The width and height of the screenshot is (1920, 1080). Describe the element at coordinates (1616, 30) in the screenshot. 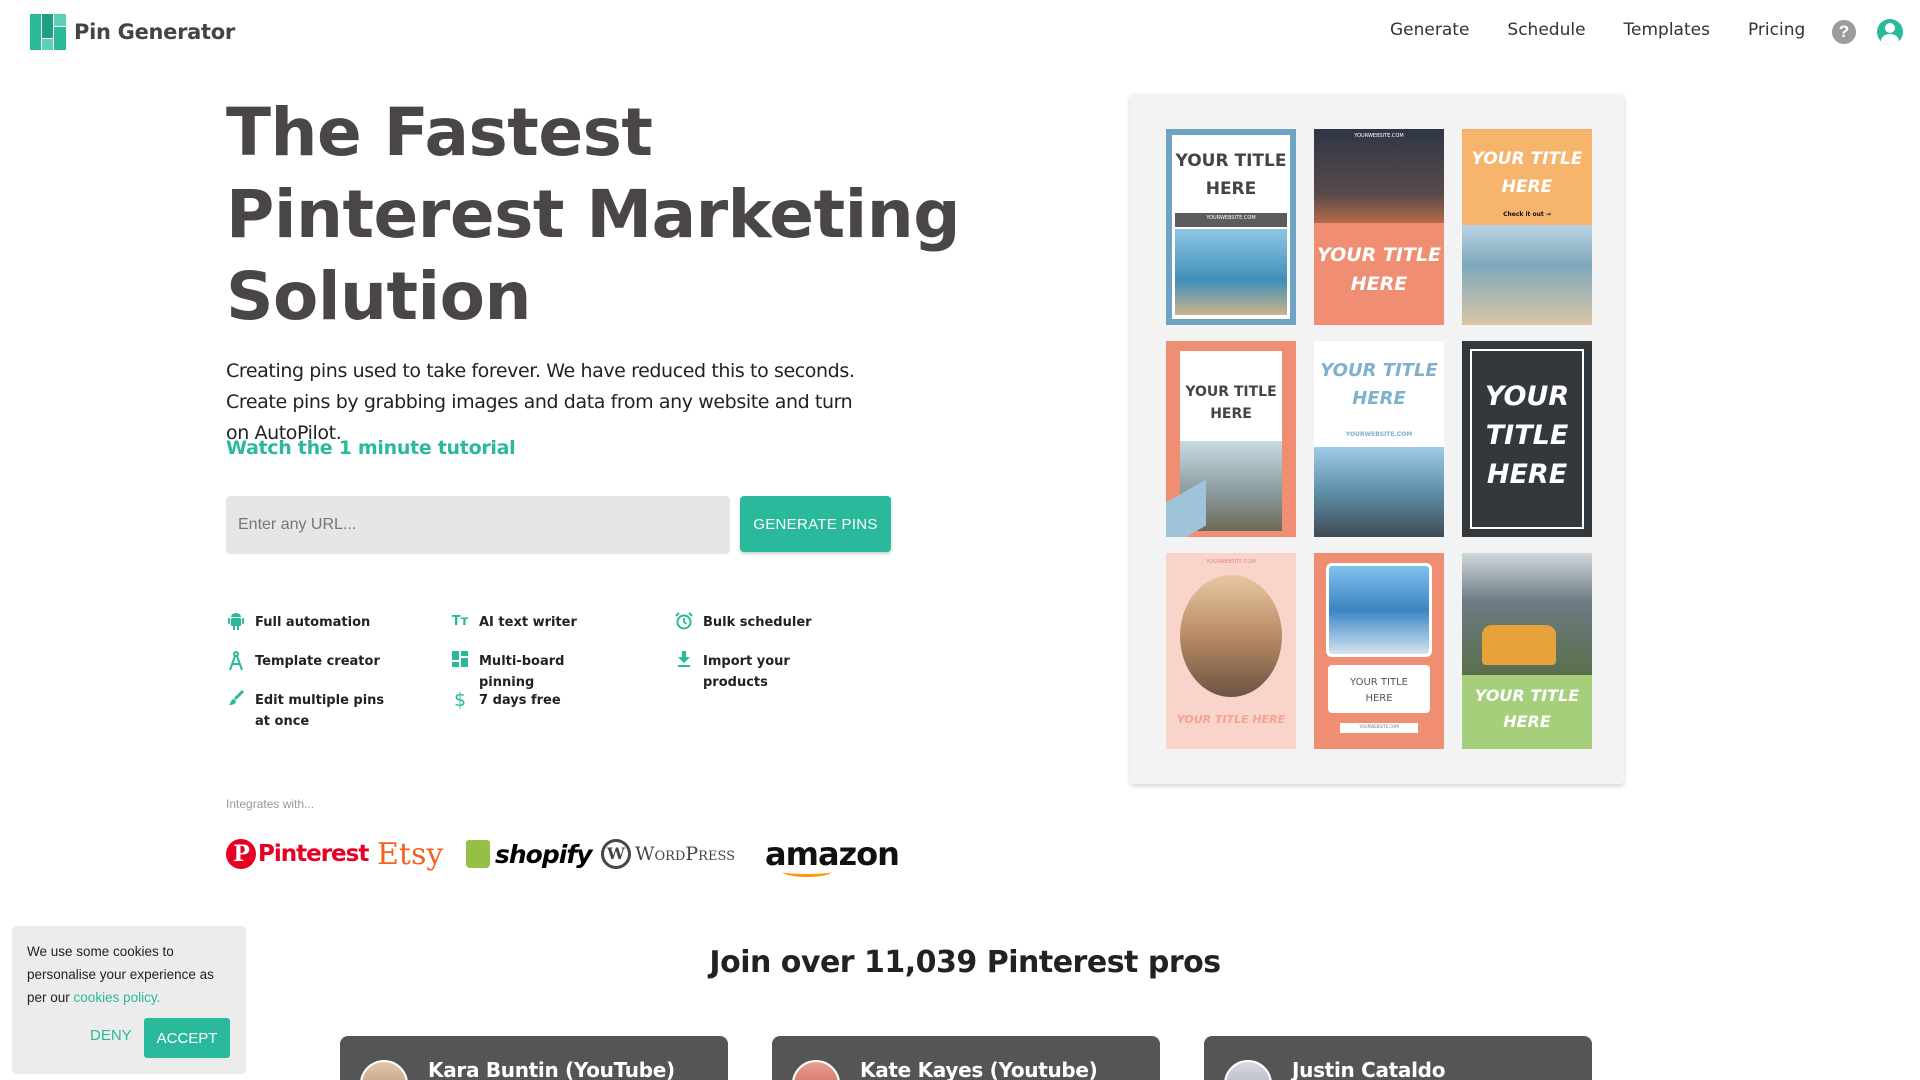

I see `main-nav: Generate Schedule Templates Pricing` at that location.